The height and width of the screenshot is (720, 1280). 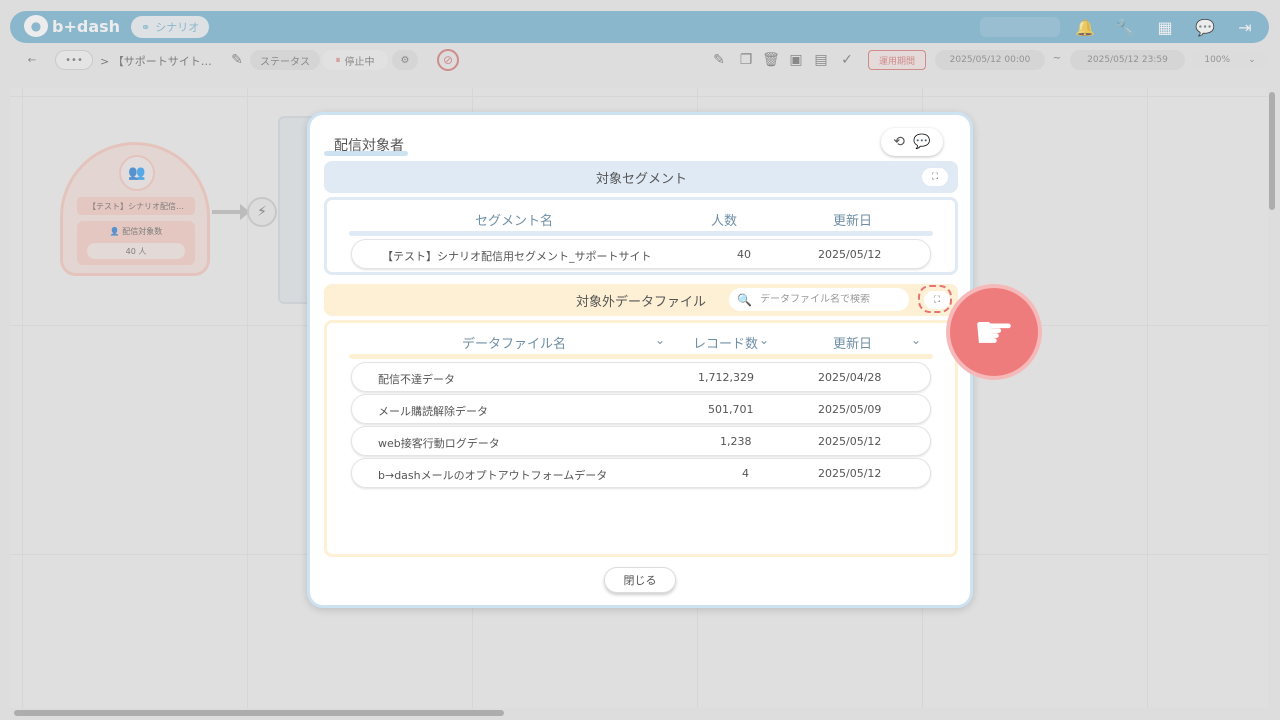 I want to click on file-name-cell: 配信不達データ, so click(x=416, y=379).